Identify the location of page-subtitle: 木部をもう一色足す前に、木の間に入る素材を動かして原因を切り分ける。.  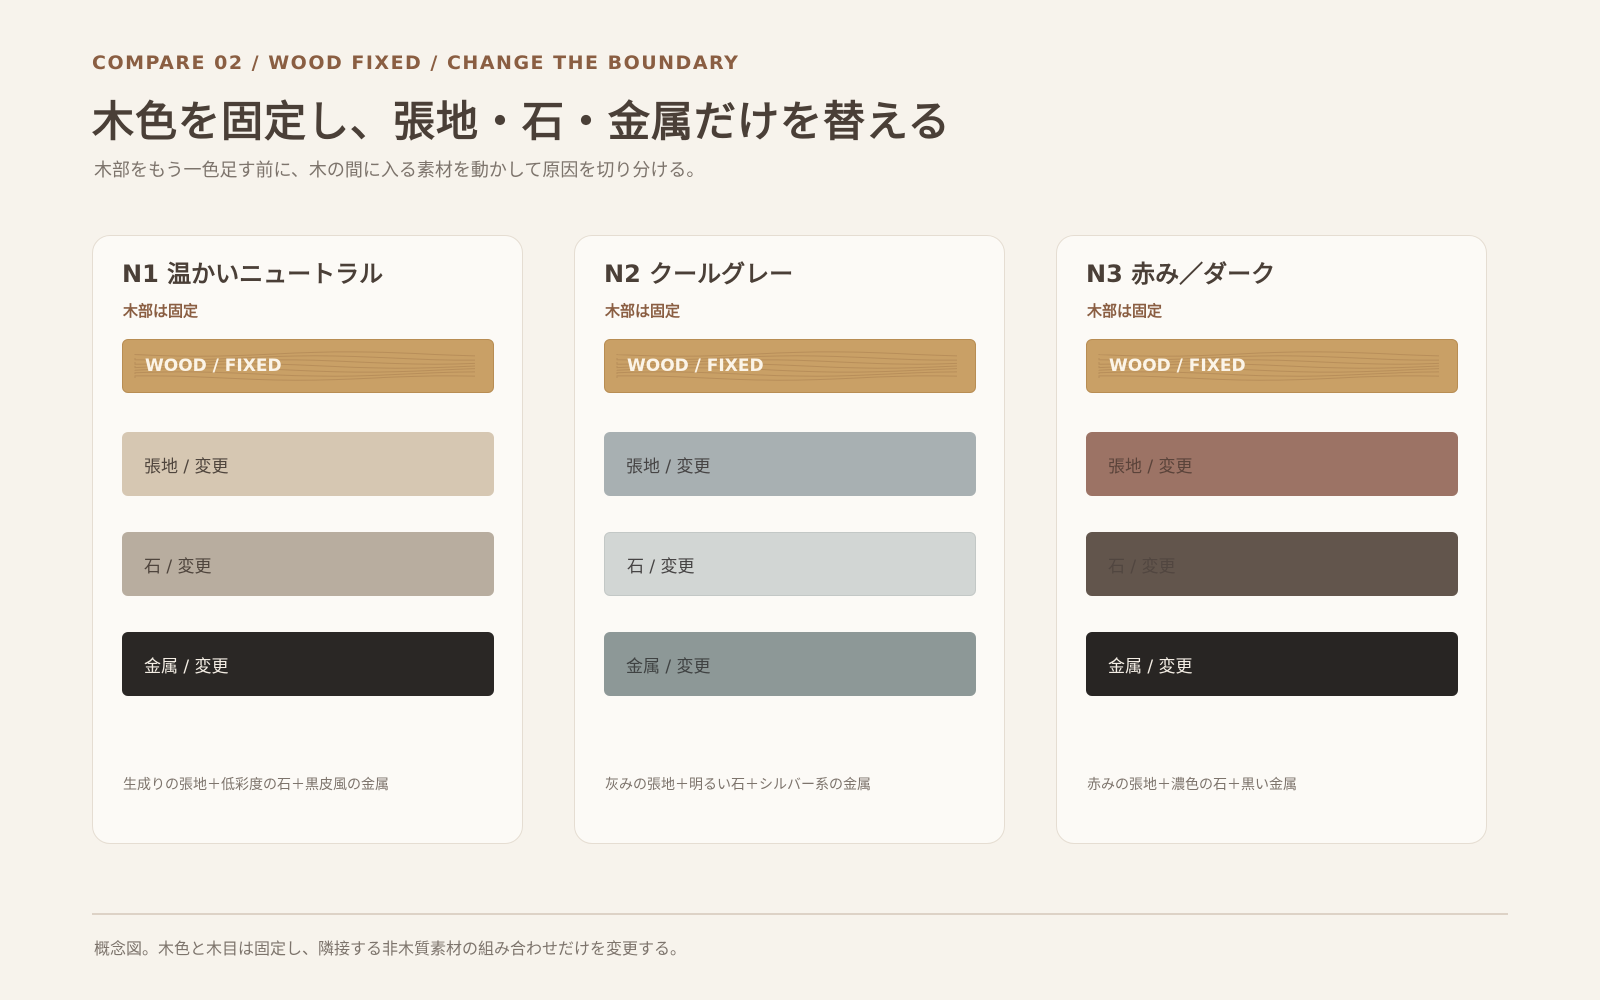
(399, 170).